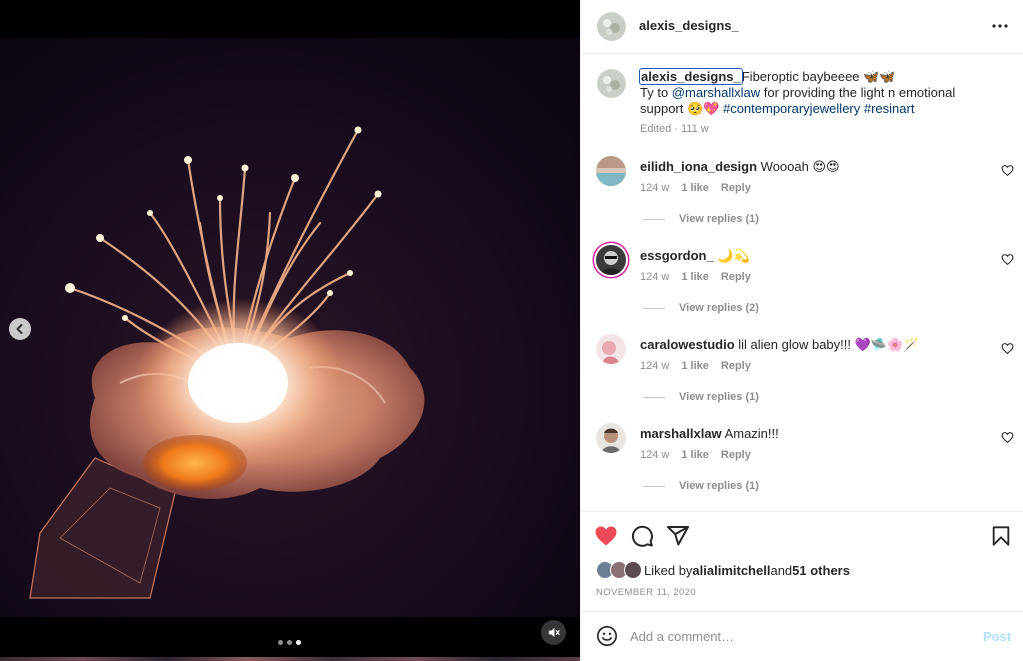 The height and width of the screenshot is (661, 1023). I want to click on post-comment-button: Post, so click(997, 636).